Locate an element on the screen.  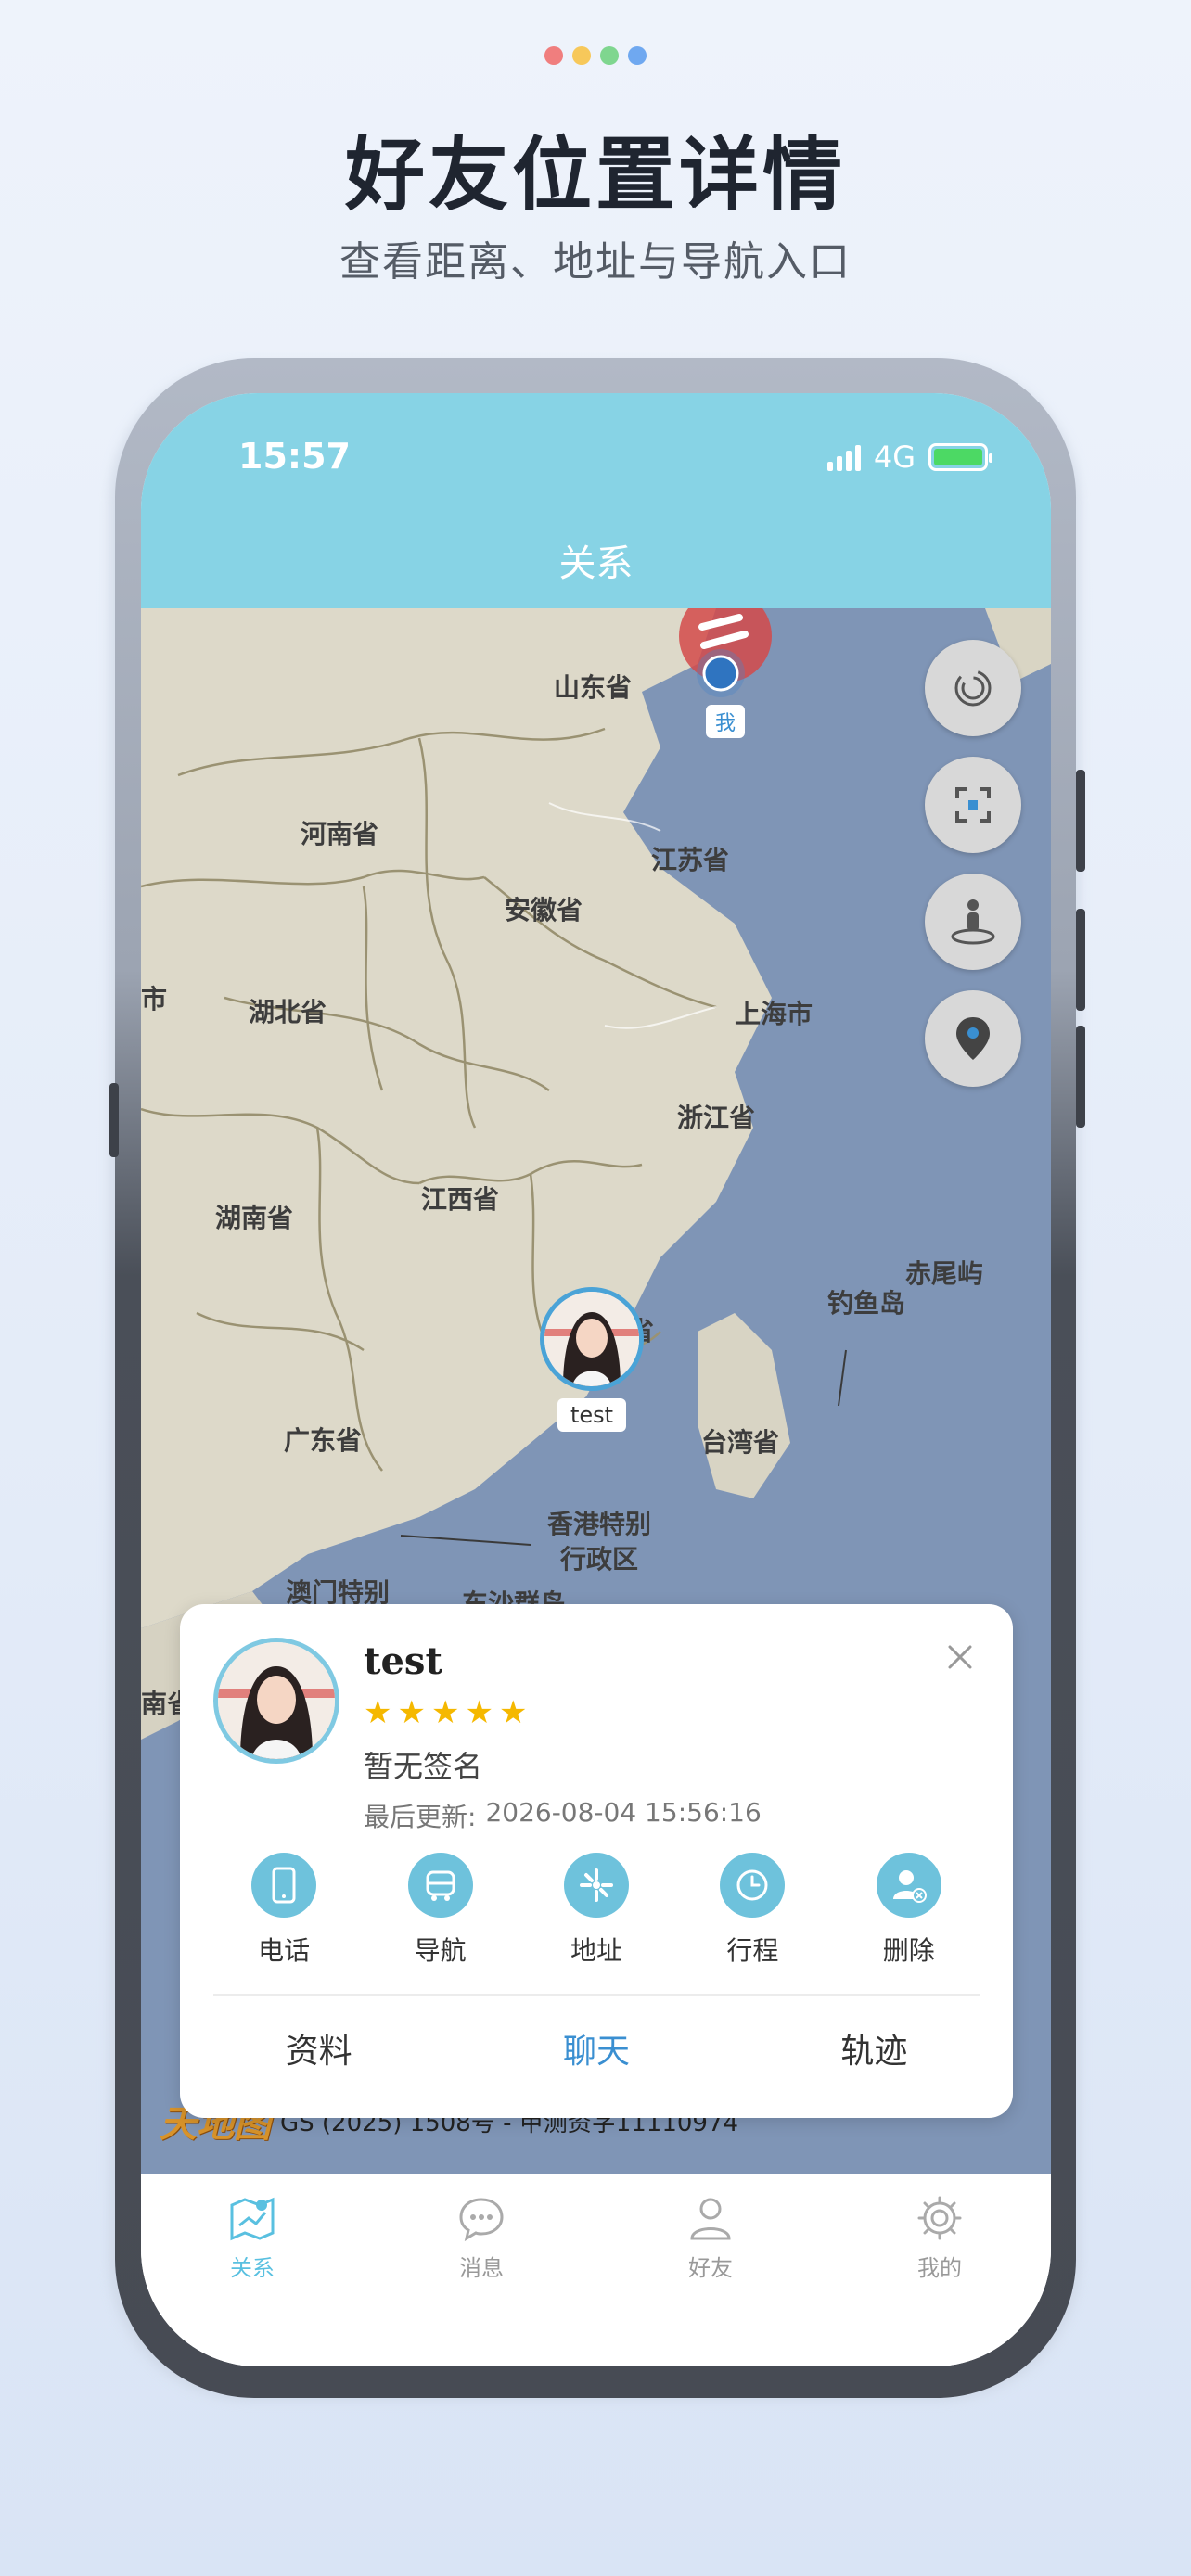
tab-messages-label: 消息 is located at coordinates (482, 2268).